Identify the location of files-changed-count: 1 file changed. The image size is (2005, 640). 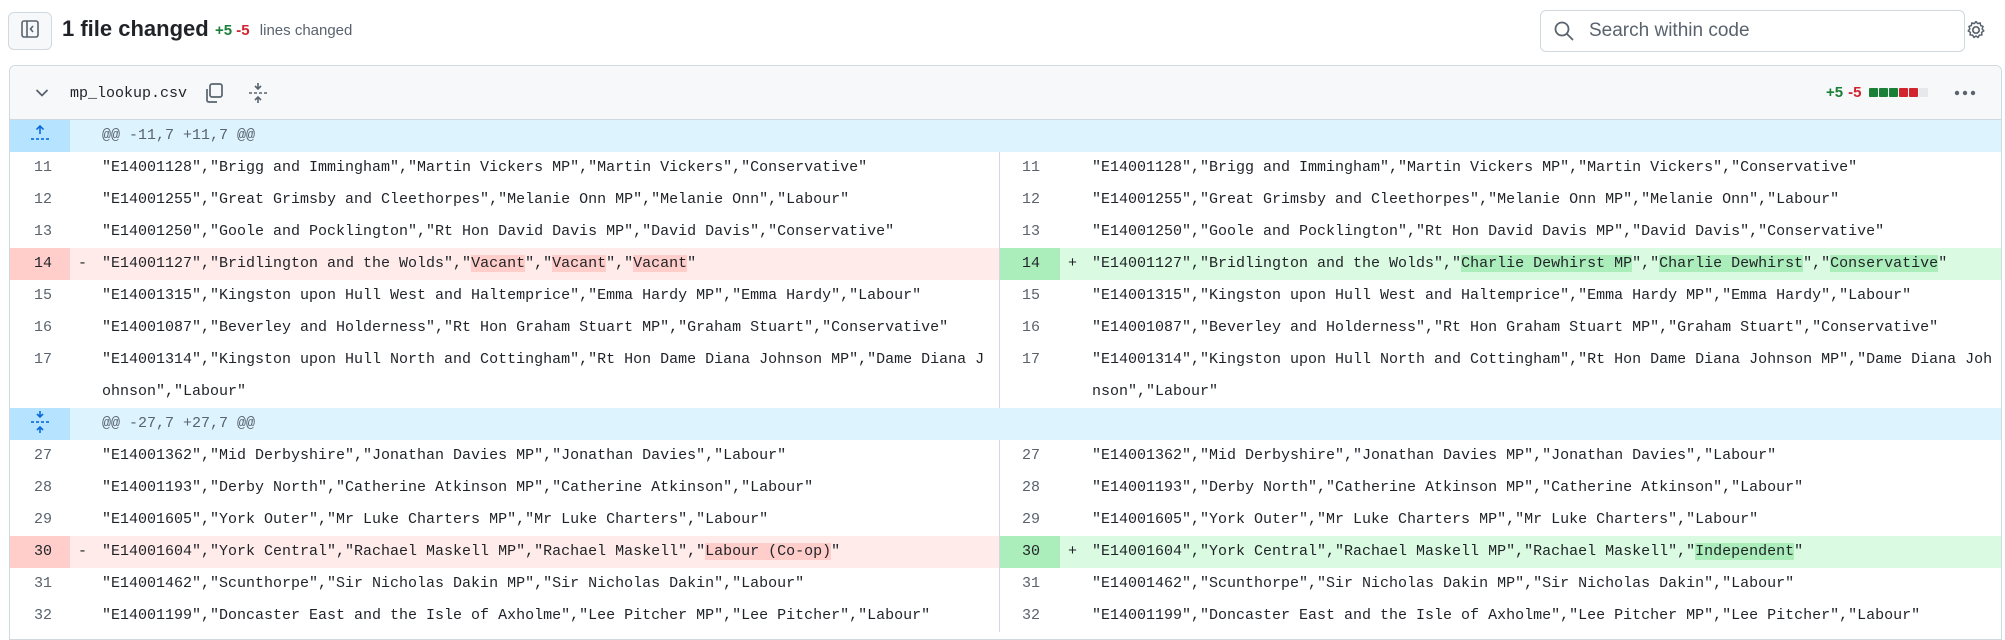
(135, 28).